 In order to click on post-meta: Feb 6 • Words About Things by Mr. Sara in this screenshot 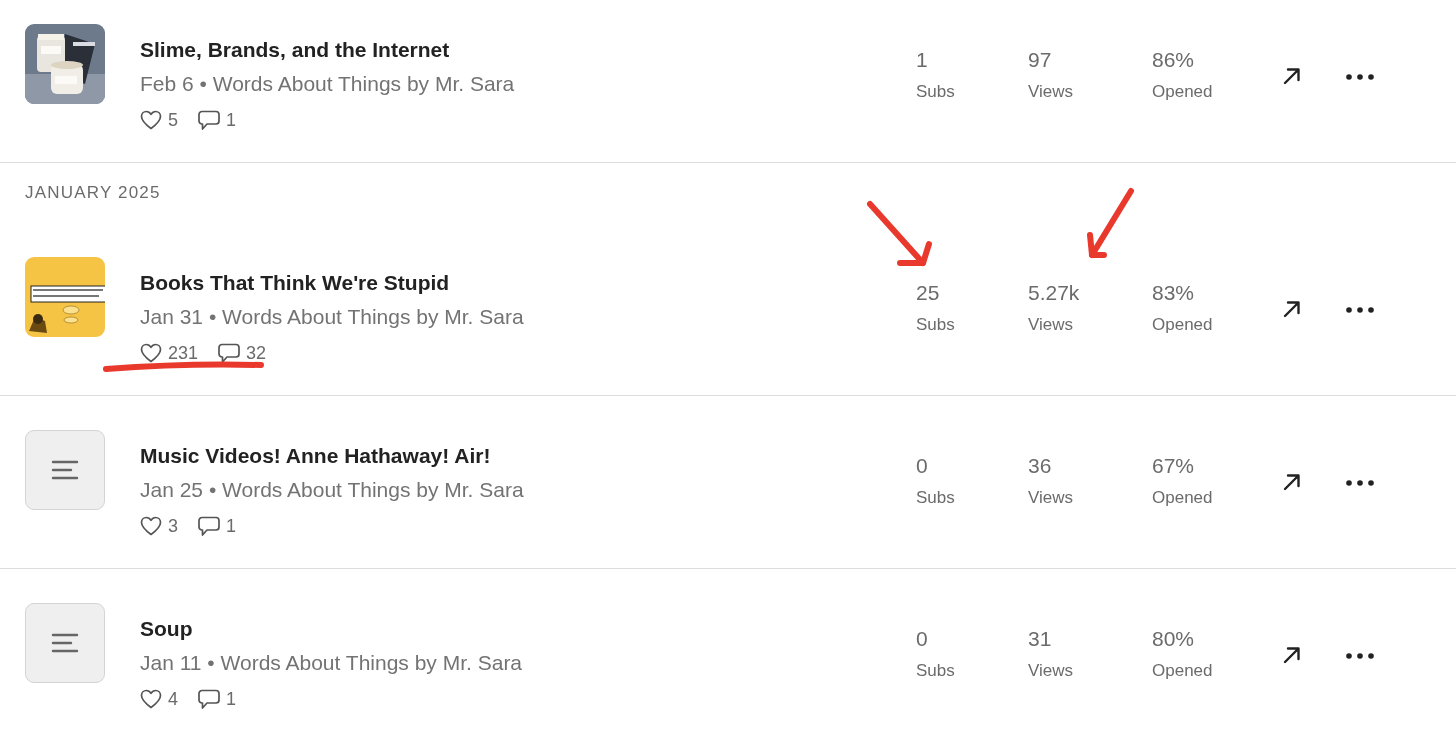, I will do `click(327, 84)`.